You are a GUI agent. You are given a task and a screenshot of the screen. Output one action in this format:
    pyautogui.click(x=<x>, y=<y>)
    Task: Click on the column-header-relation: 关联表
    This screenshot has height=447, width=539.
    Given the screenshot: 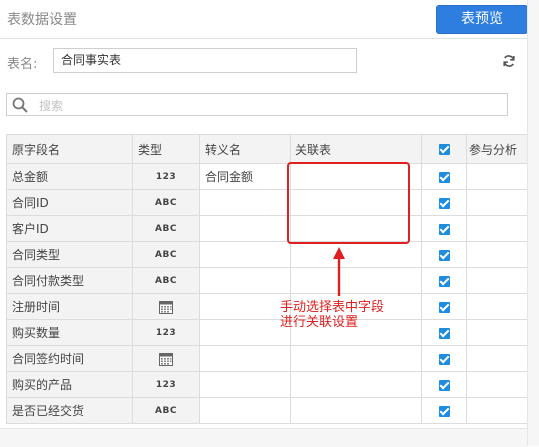 What is the action you would take?
    pyautogui.click(x=356, y=149)
    